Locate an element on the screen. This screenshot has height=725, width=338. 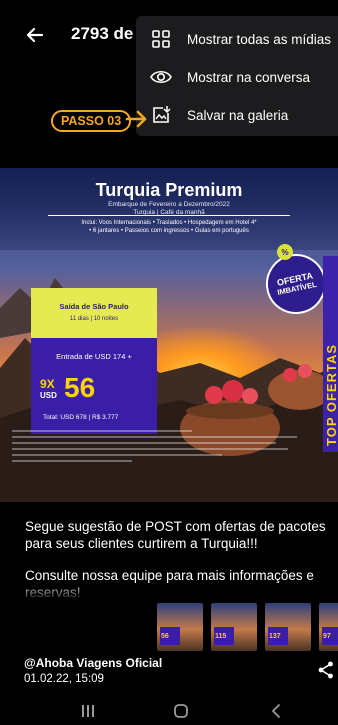
currency-text: USD is located at coordinates (48, 395).